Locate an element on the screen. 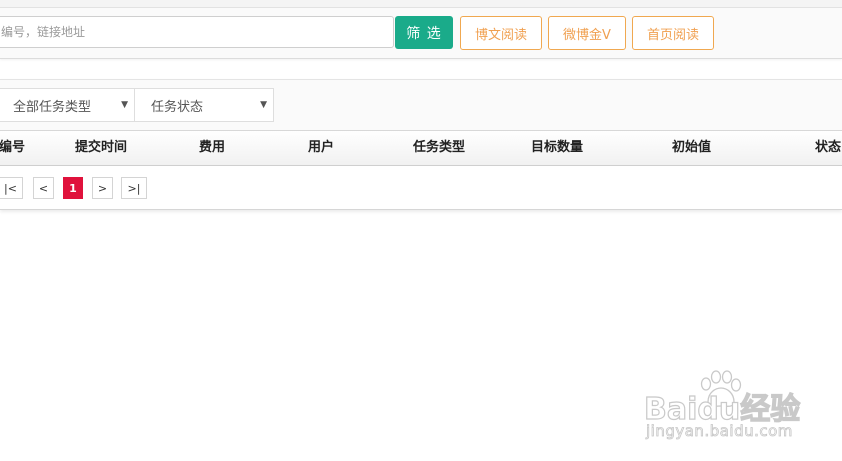 The width and height of the screenshot is (842, 461). prev-page-button: < is located at coordinates (43, 188).